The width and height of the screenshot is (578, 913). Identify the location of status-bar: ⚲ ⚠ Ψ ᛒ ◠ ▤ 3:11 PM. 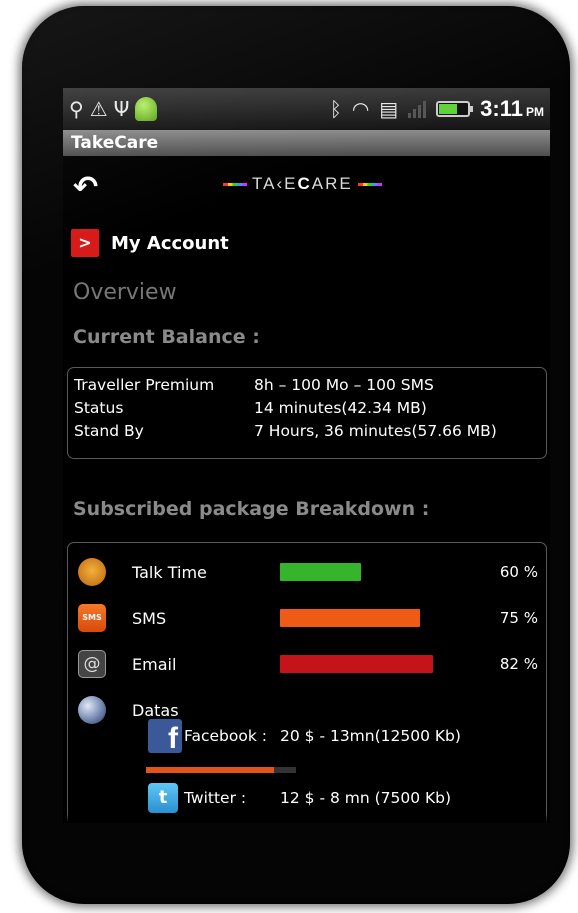
(306, 109).